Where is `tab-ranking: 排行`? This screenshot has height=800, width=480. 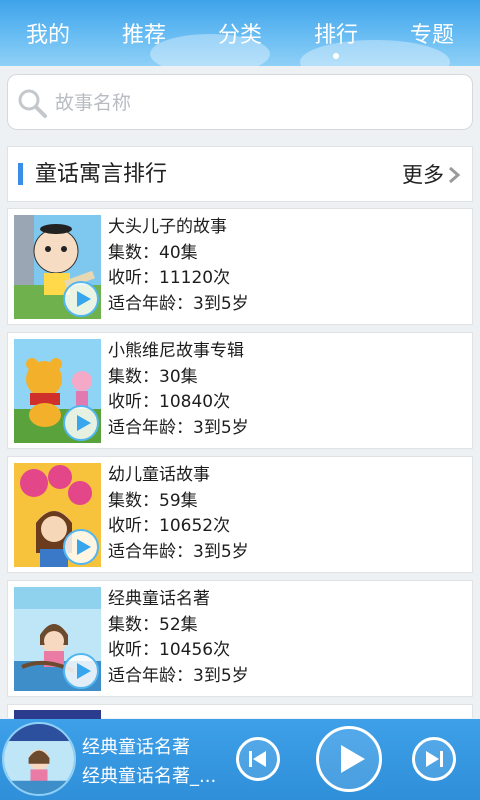 tab-ranking: 排行 is located at coordinates (336, 33).